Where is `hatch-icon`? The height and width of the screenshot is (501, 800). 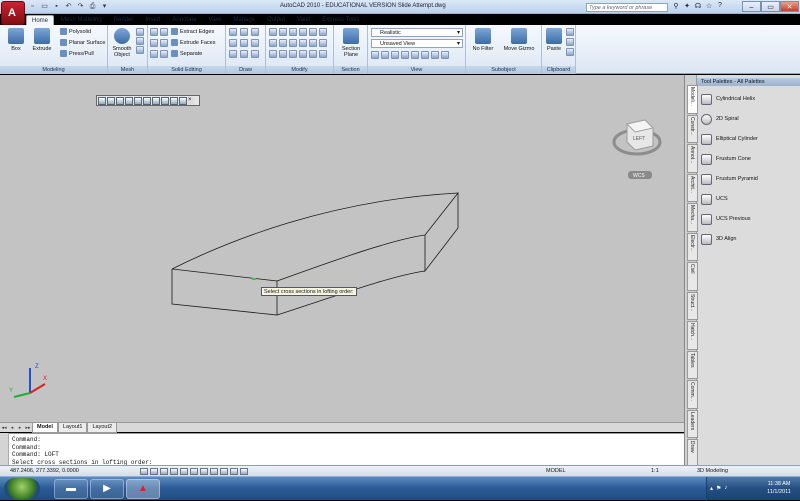 hatch-icon is located at coordinates (255, 43).